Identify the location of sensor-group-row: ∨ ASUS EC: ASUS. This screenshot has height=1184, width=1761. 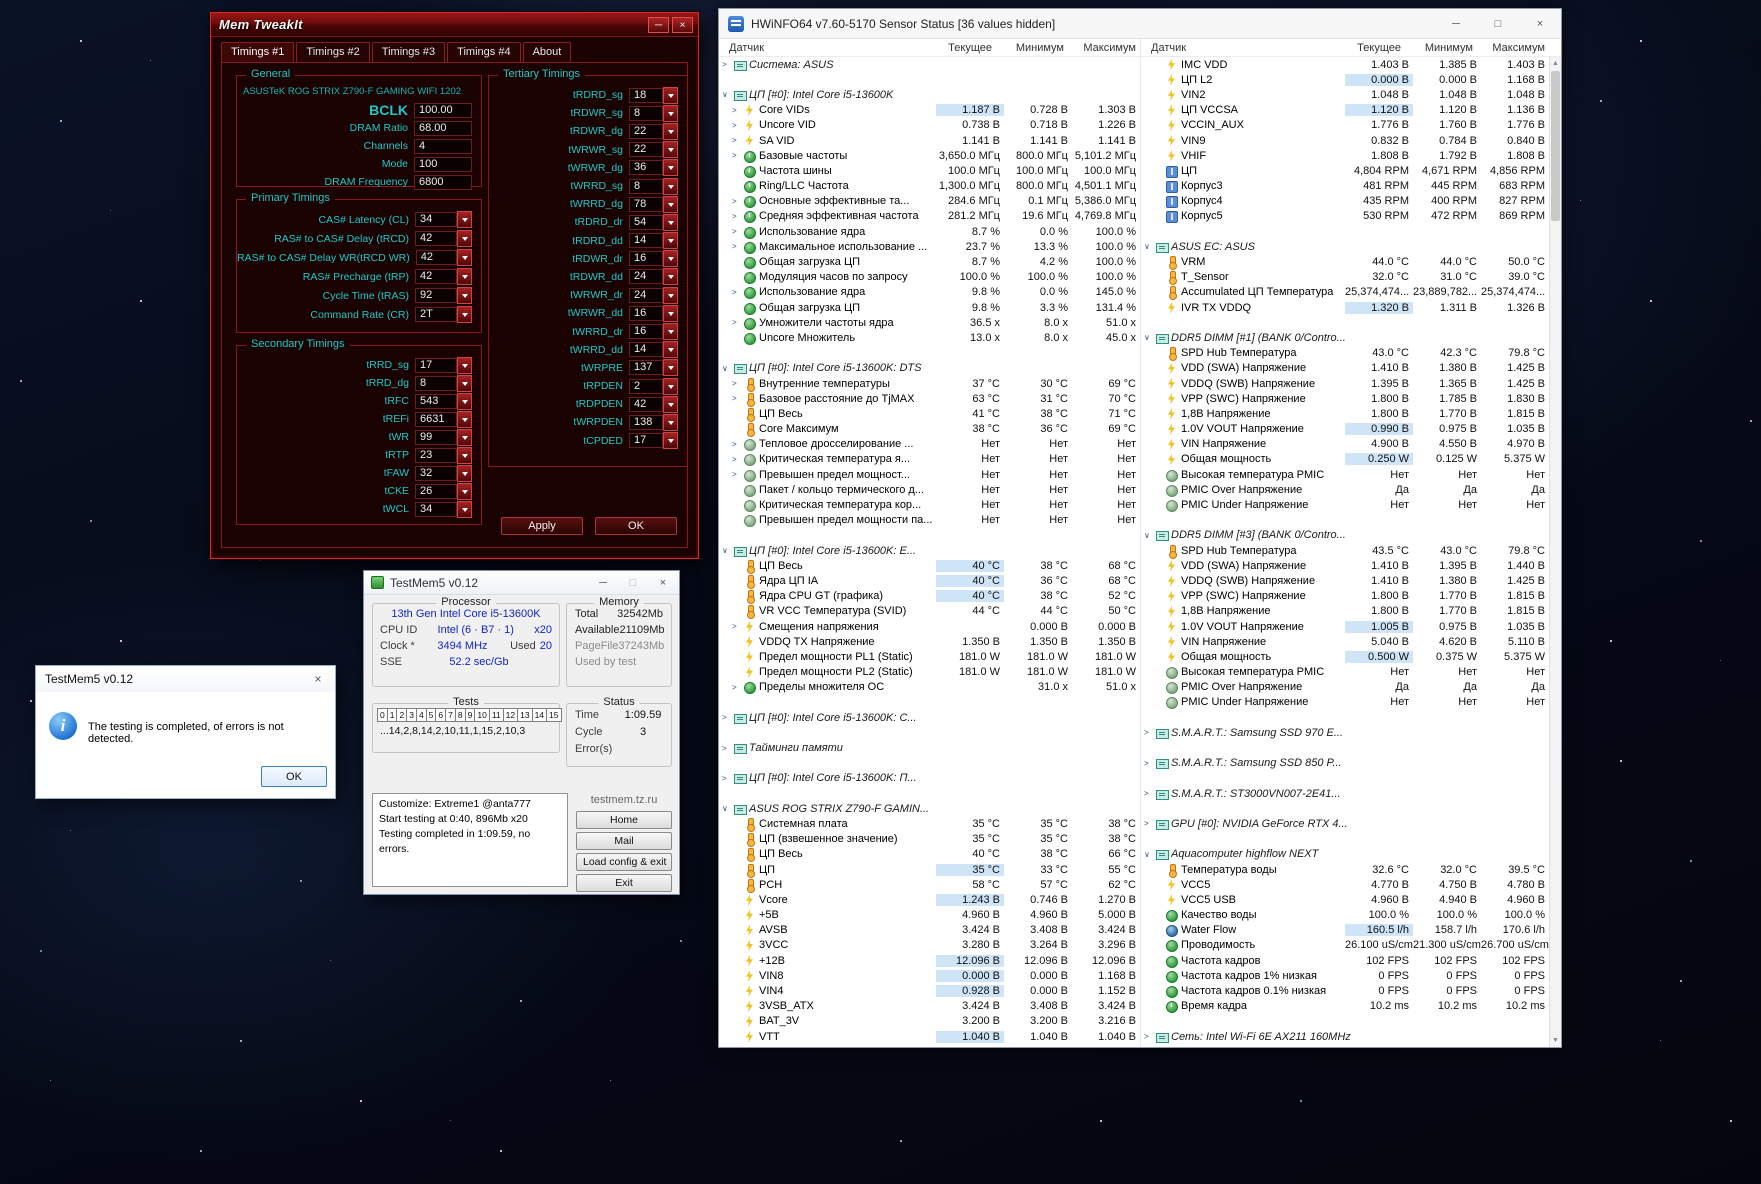
(1345, 246).